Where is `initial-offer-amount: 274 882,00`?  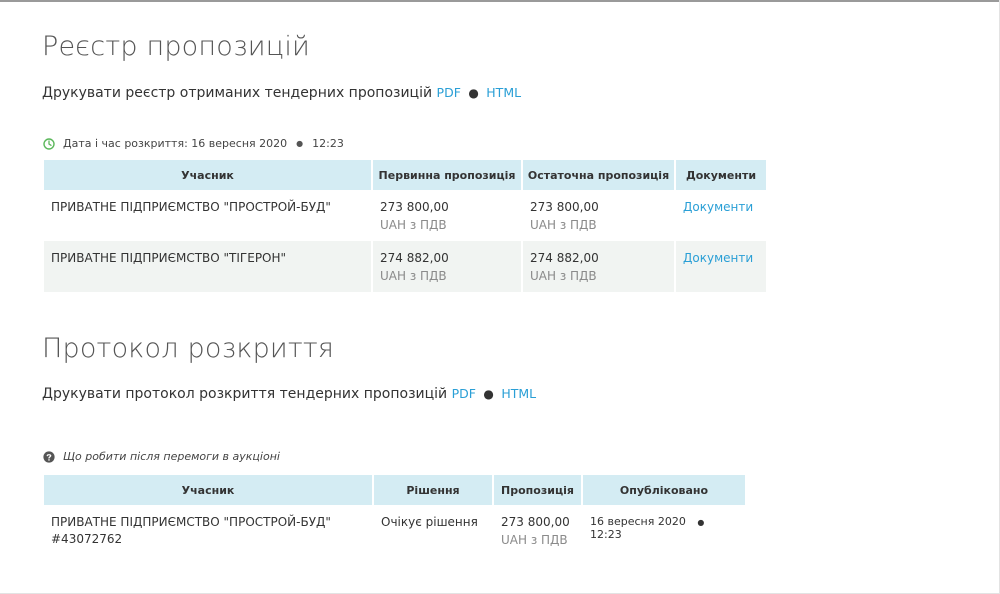 initial-offer-amount: 274 882,00 is located at coordinates (414, 258).